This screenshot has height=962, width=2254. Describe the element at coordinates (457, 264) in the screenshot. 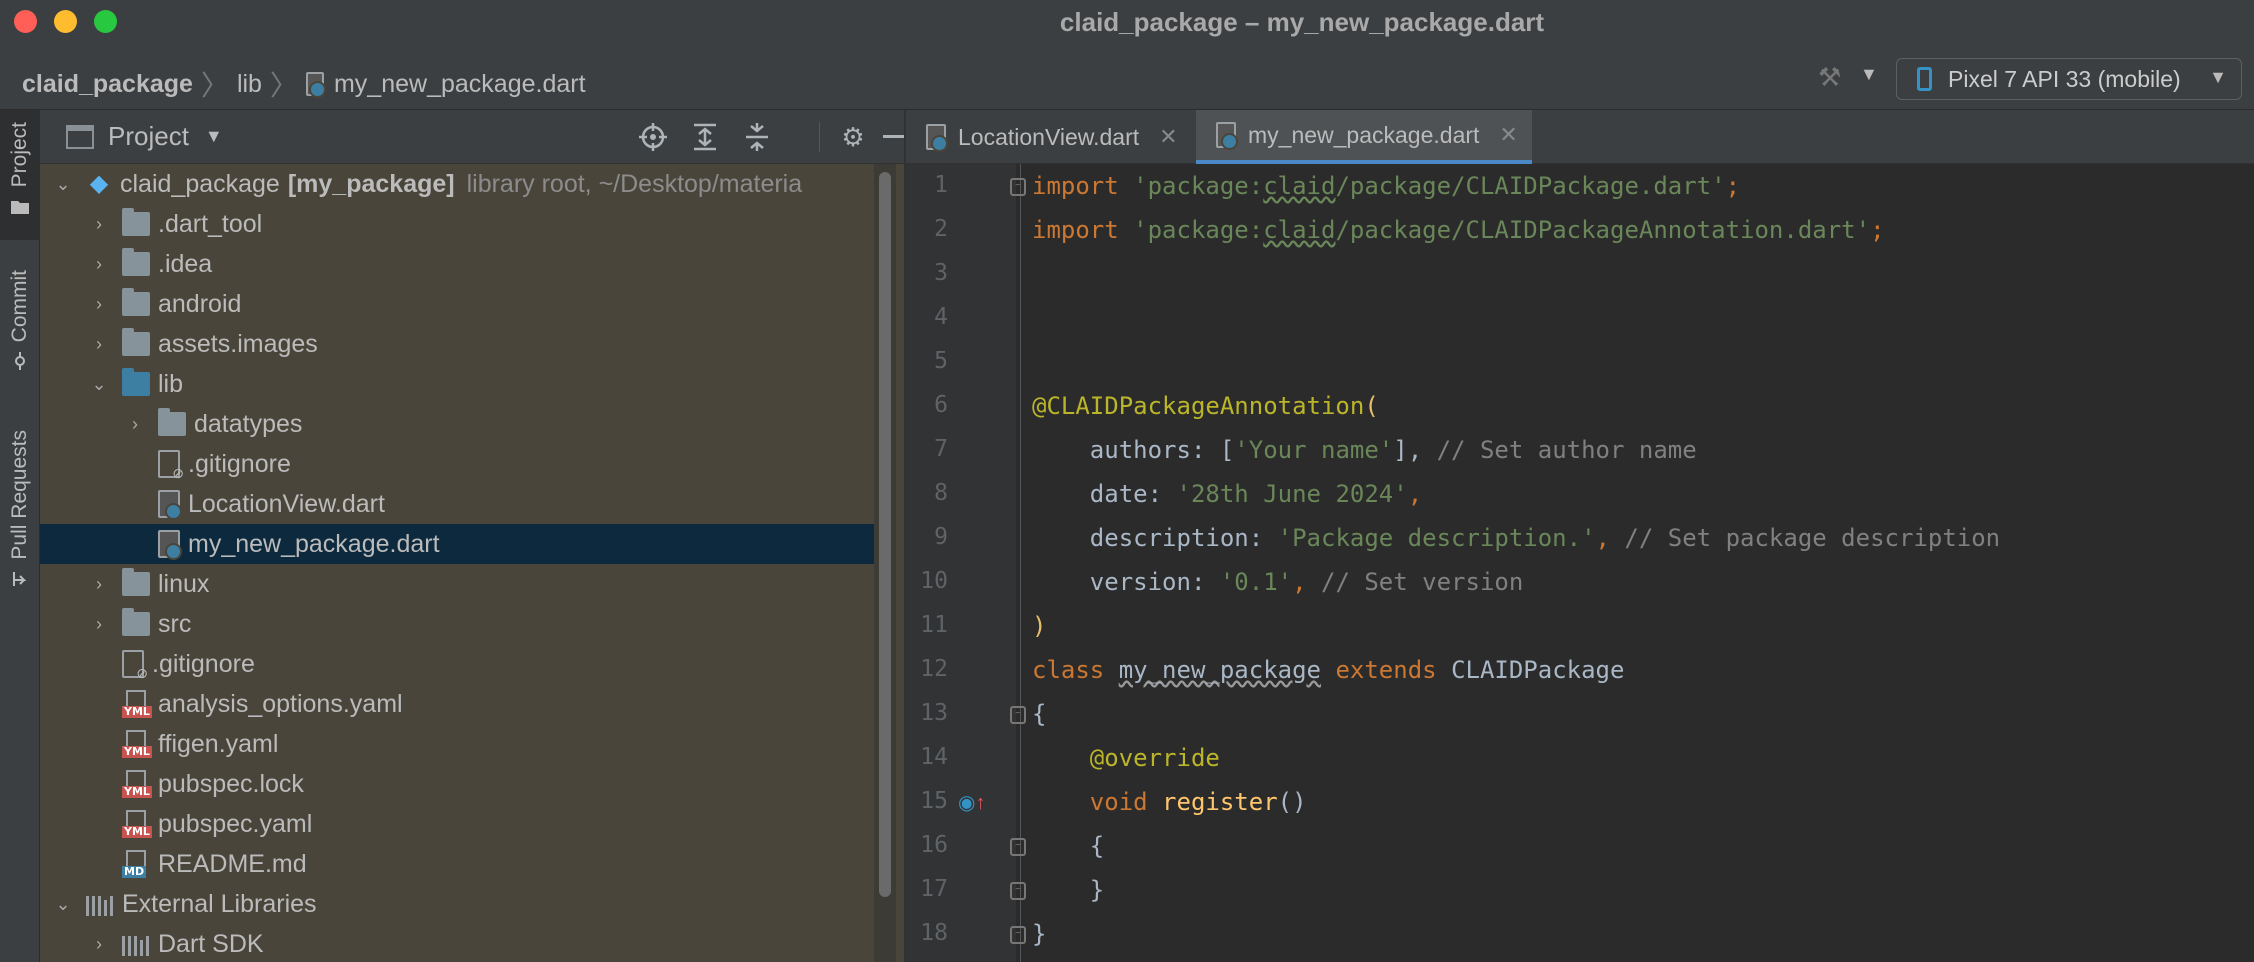

I see `tree-item: › .idea` at that location.